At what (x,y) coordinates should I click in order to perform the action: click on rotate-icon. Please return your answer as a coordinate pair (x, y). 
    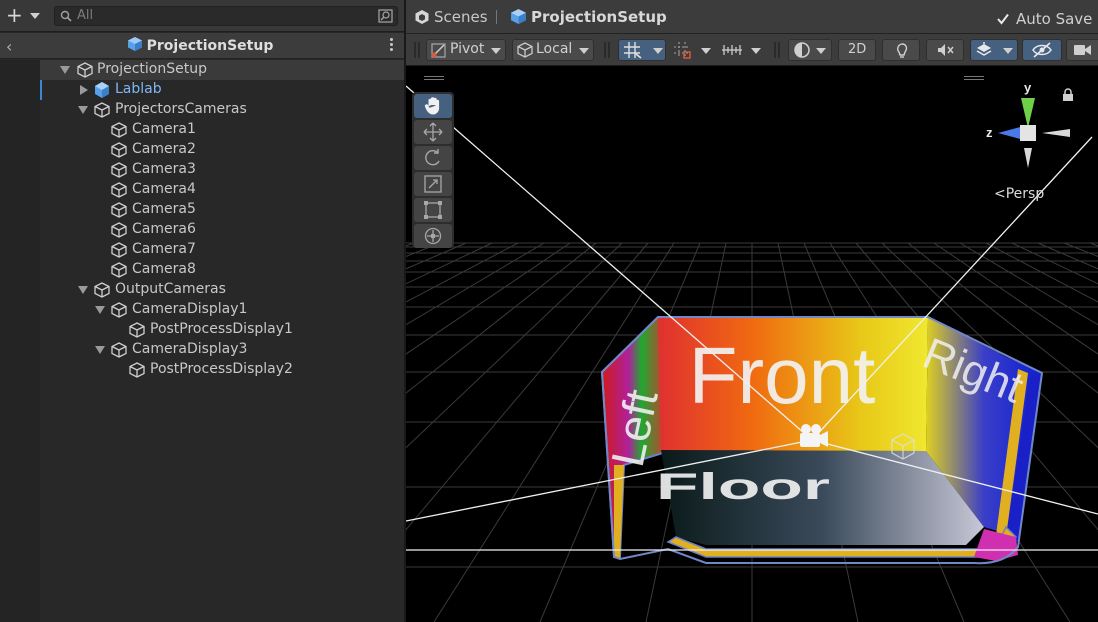
    Looking at the image, I should click on (432, 157).